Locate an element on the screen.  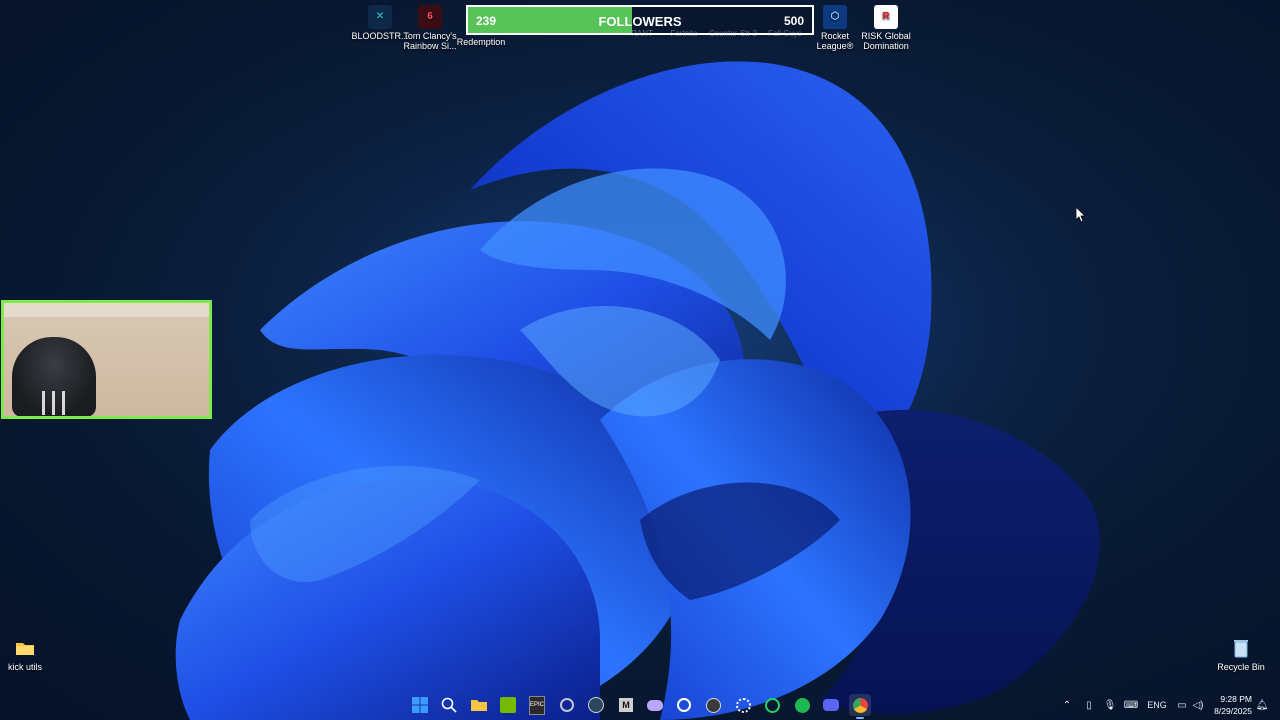
obs-icon is located at coordinates (713, 705).